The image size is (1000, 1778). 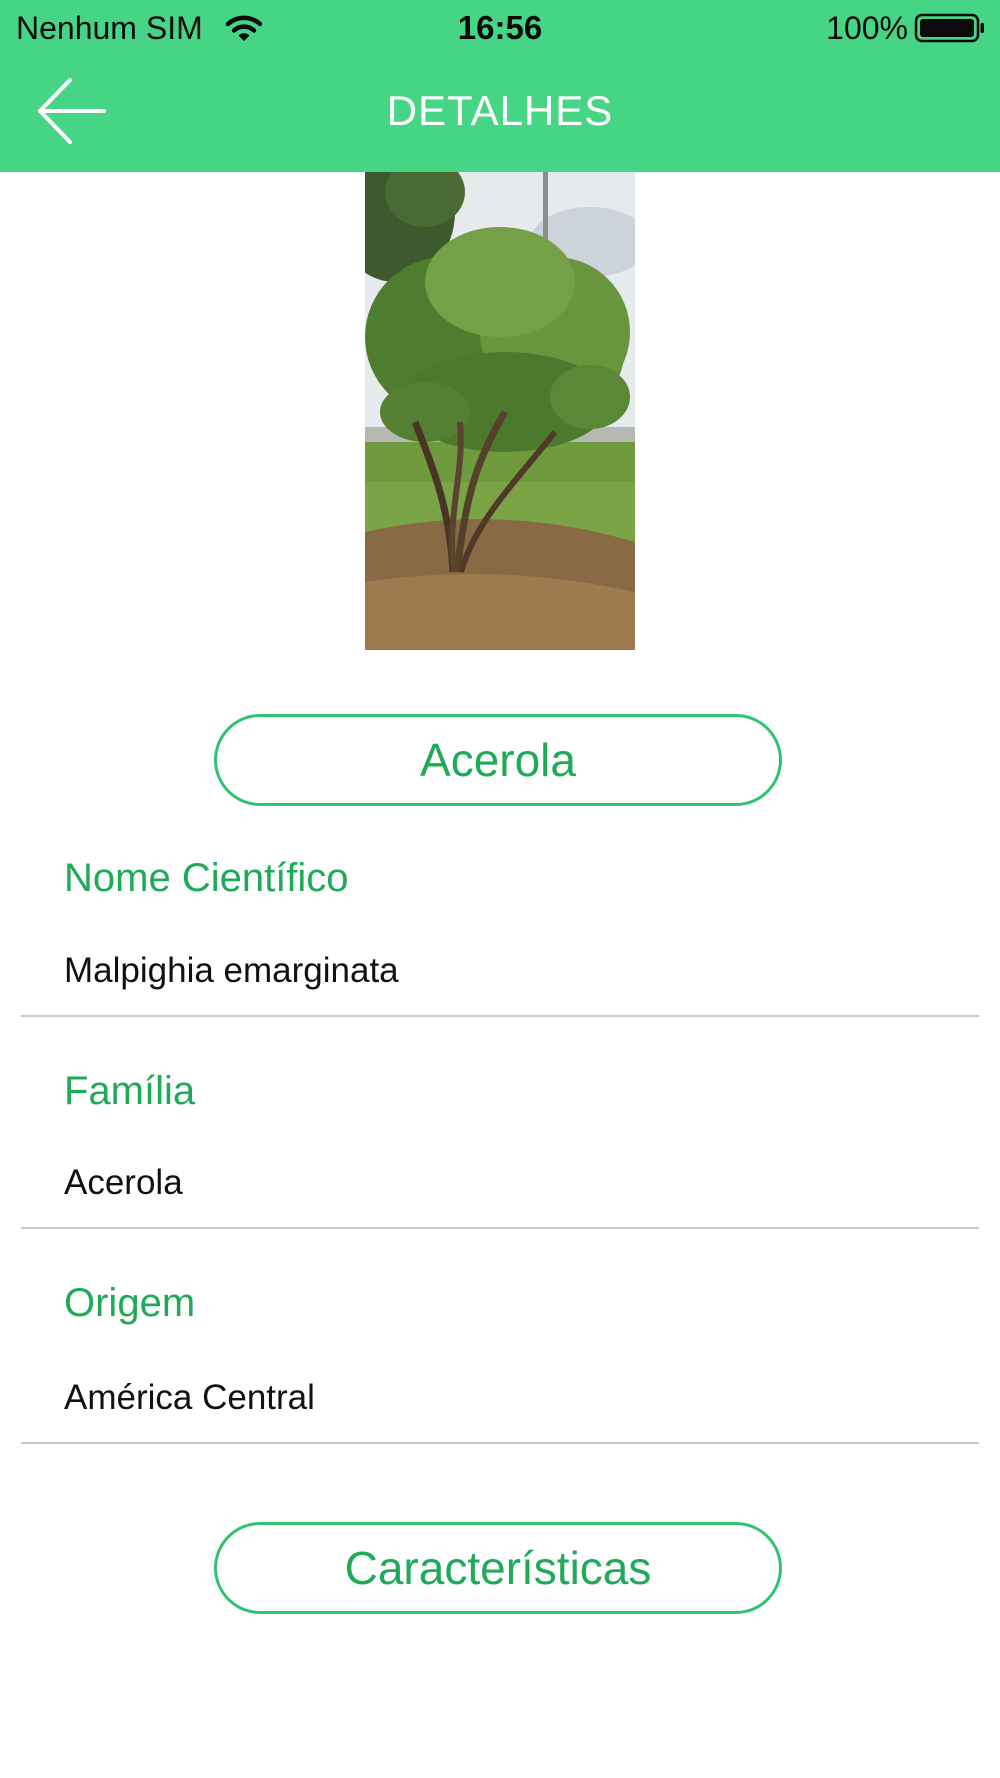 What do you see at coordinates (498, 1568) in the screenshot?
I see `characteristics-button: Características` at bounding box center [498, 1568].